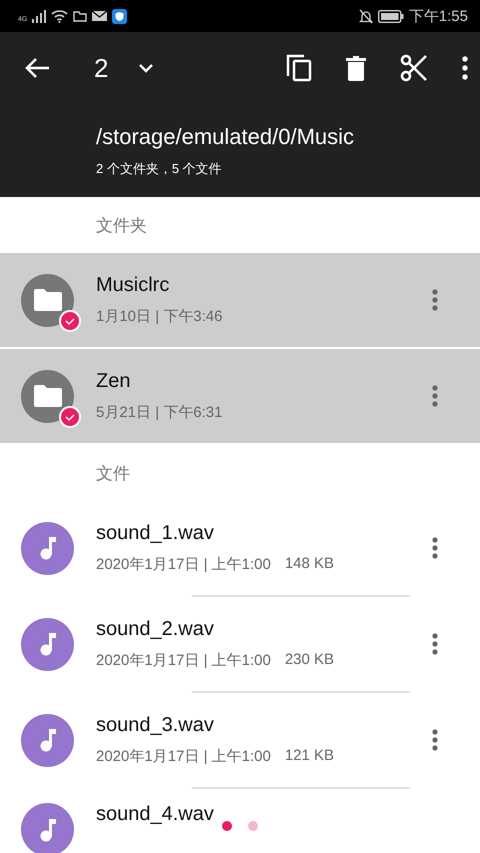  I want to click on file-size: 230 KB, so click(309, 660).